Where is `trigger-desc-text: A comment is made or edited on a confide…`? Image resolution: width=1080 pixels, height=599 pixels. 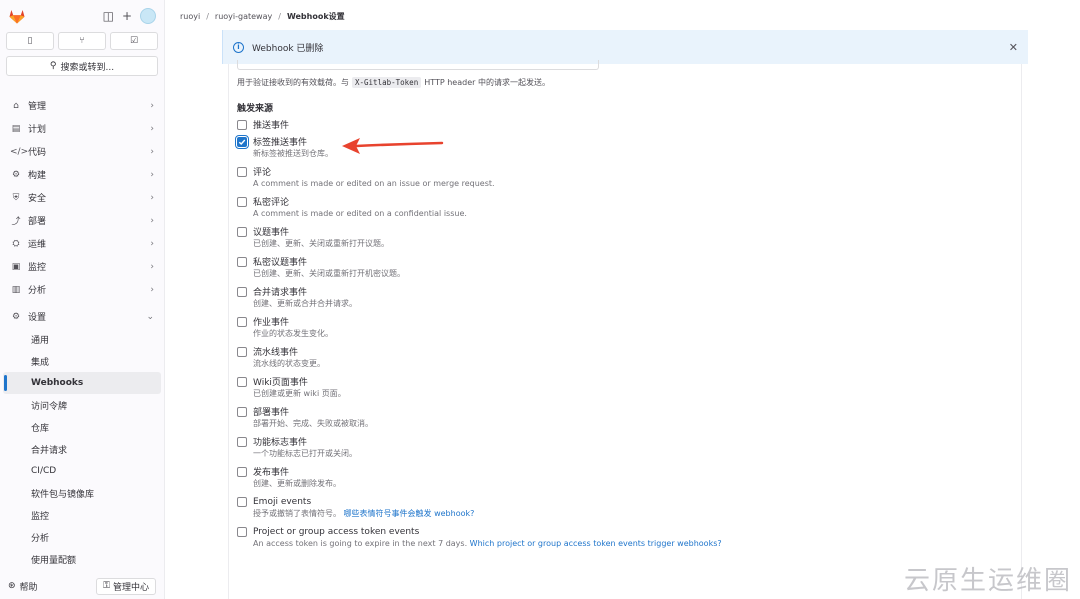 trigger-desc-text: A comment is made or edited on a confide… is located at coordinates (360, 213).